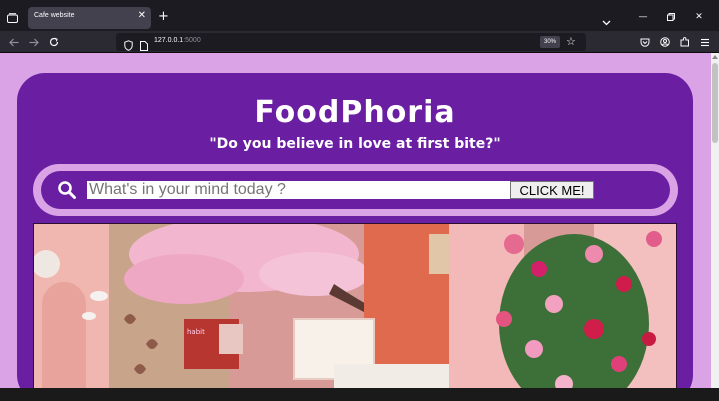  Describe the element at coordinates (54, 42) in the screenshot. I see `reload-icon` at that location.